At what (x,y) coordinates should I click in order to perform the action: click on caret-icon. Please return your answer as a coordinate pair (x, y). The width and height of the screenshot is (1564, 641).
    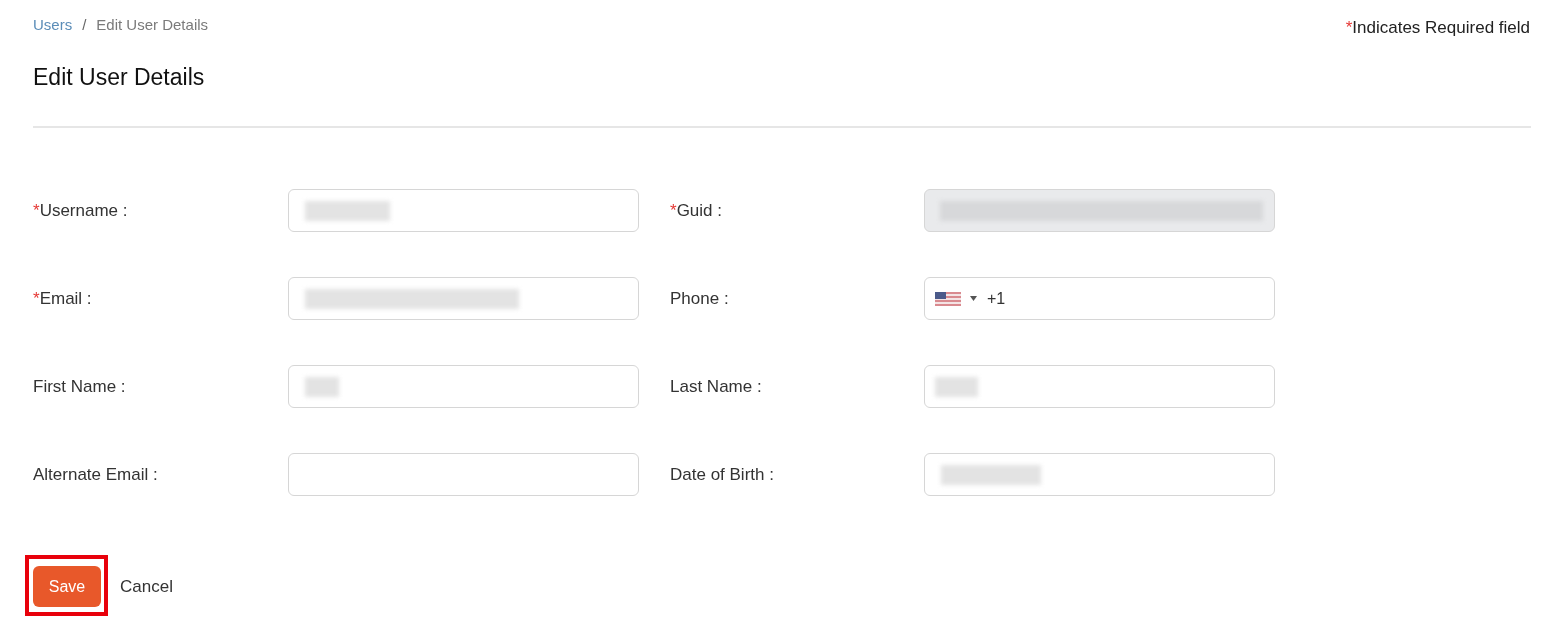
    Looking at the image, I should click on (973, 298).